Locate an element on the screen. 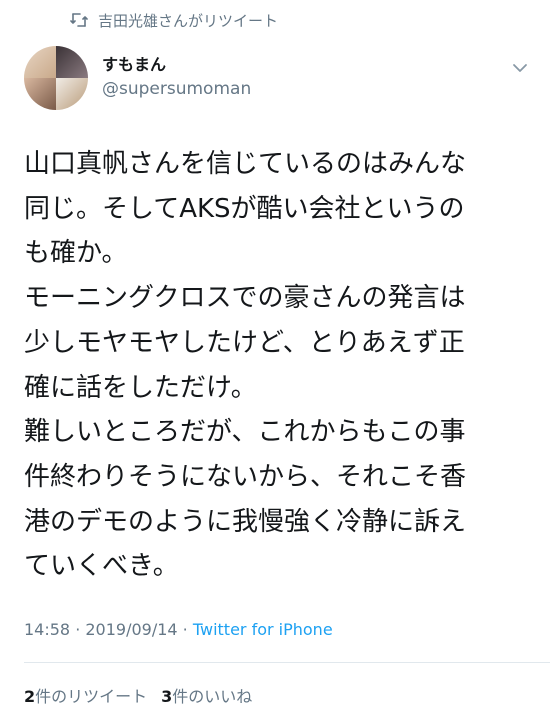 The image size is (550, 712). tweet-time: 14:58 is located at coordinates (47, 629).